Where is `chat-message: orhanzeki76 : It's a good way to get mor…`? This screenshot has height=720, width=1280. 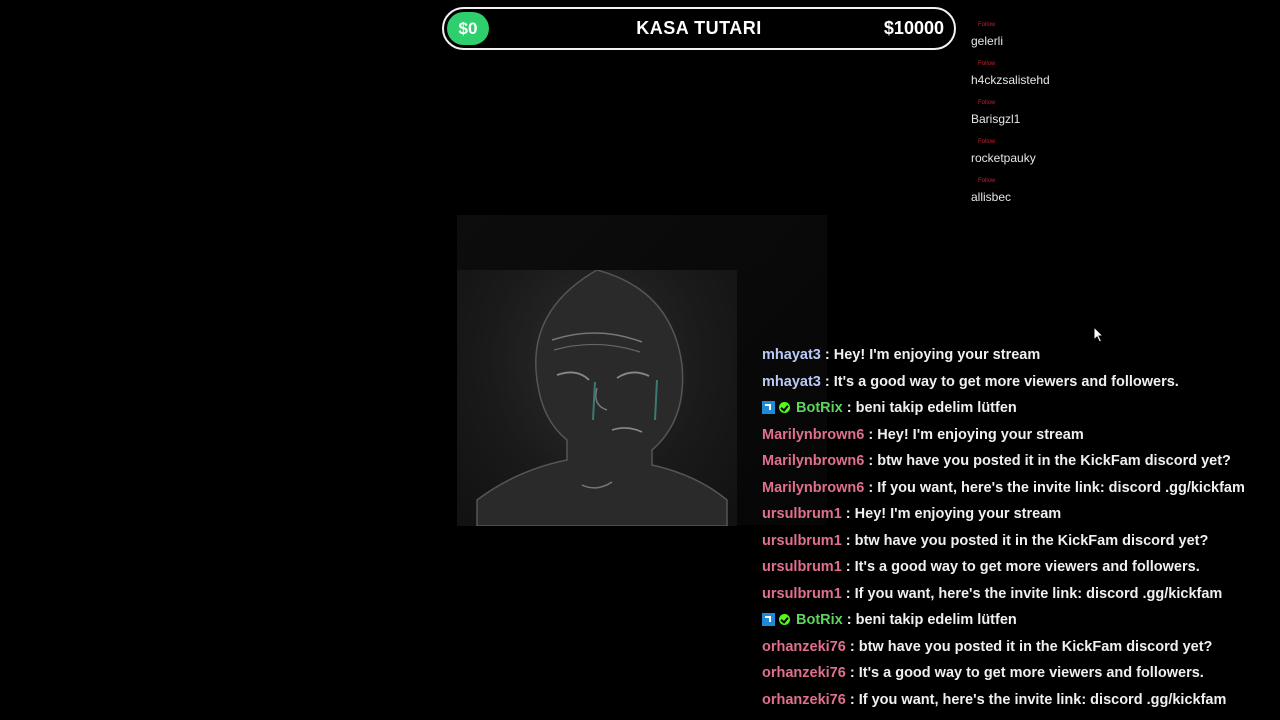
chat-message: orhanzeki76 : It's a good way to get mor… is located at coordinates (1017, 673).